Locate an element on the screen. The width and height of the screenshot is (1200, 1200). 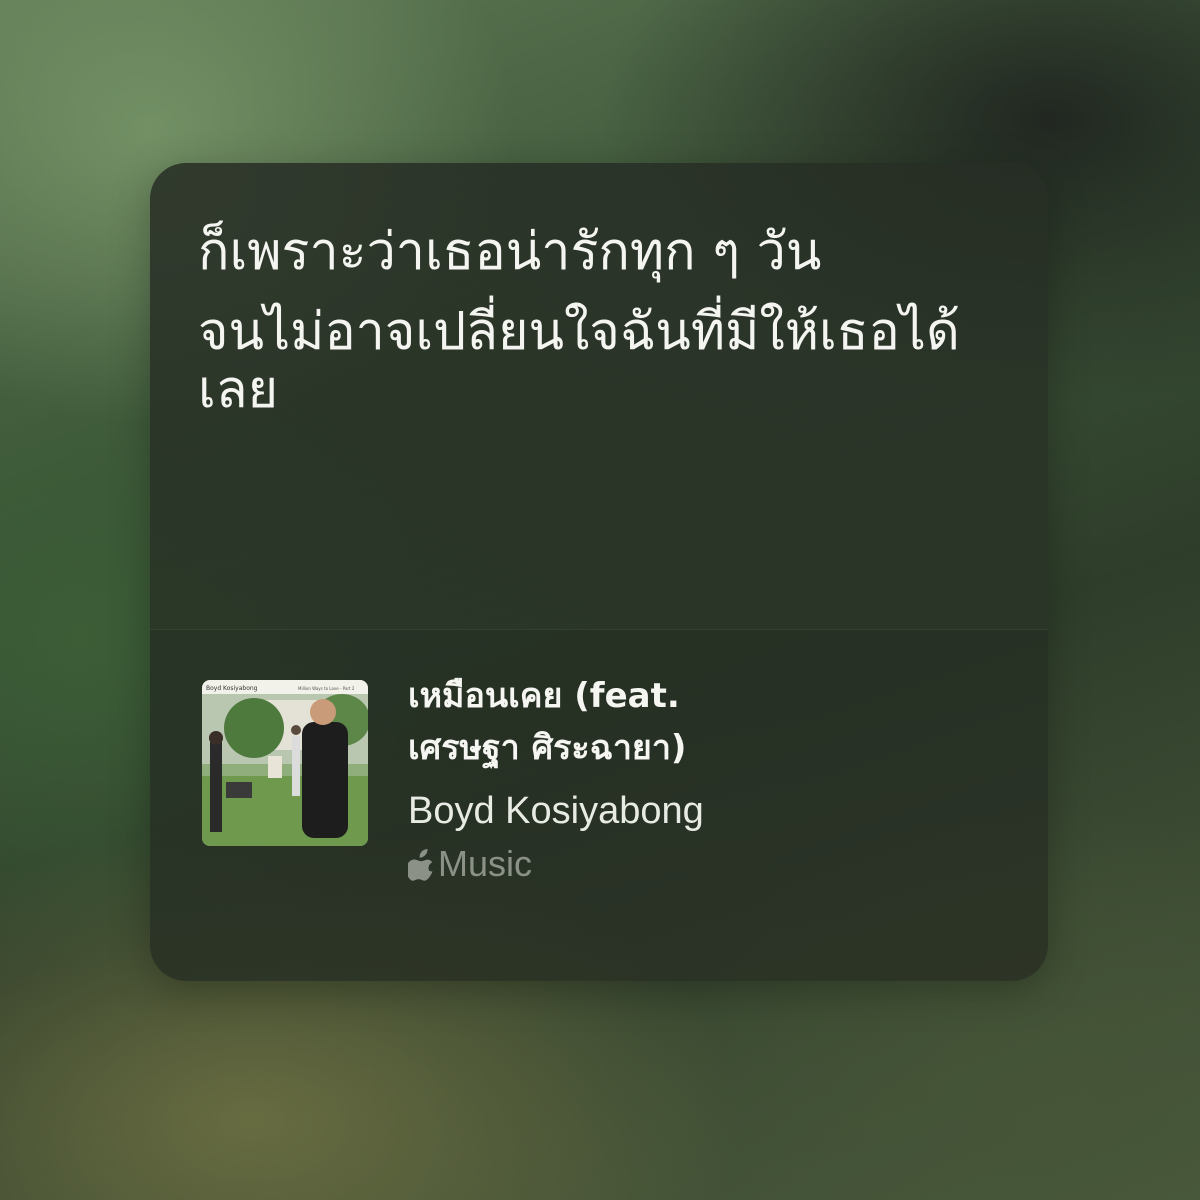
album-art-label-left: Boyd Kosiyabong is located at coordinates (232, 688).